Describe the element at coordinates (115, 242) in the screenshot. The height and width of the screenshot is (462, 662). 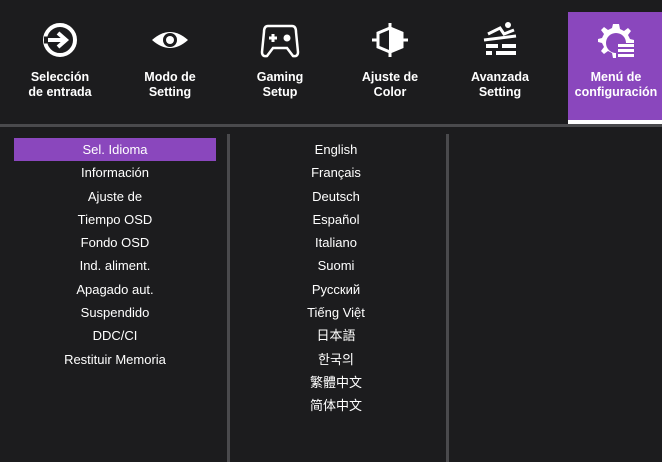
I see `menu-item-osd-background: Fondo OSD` at that location.